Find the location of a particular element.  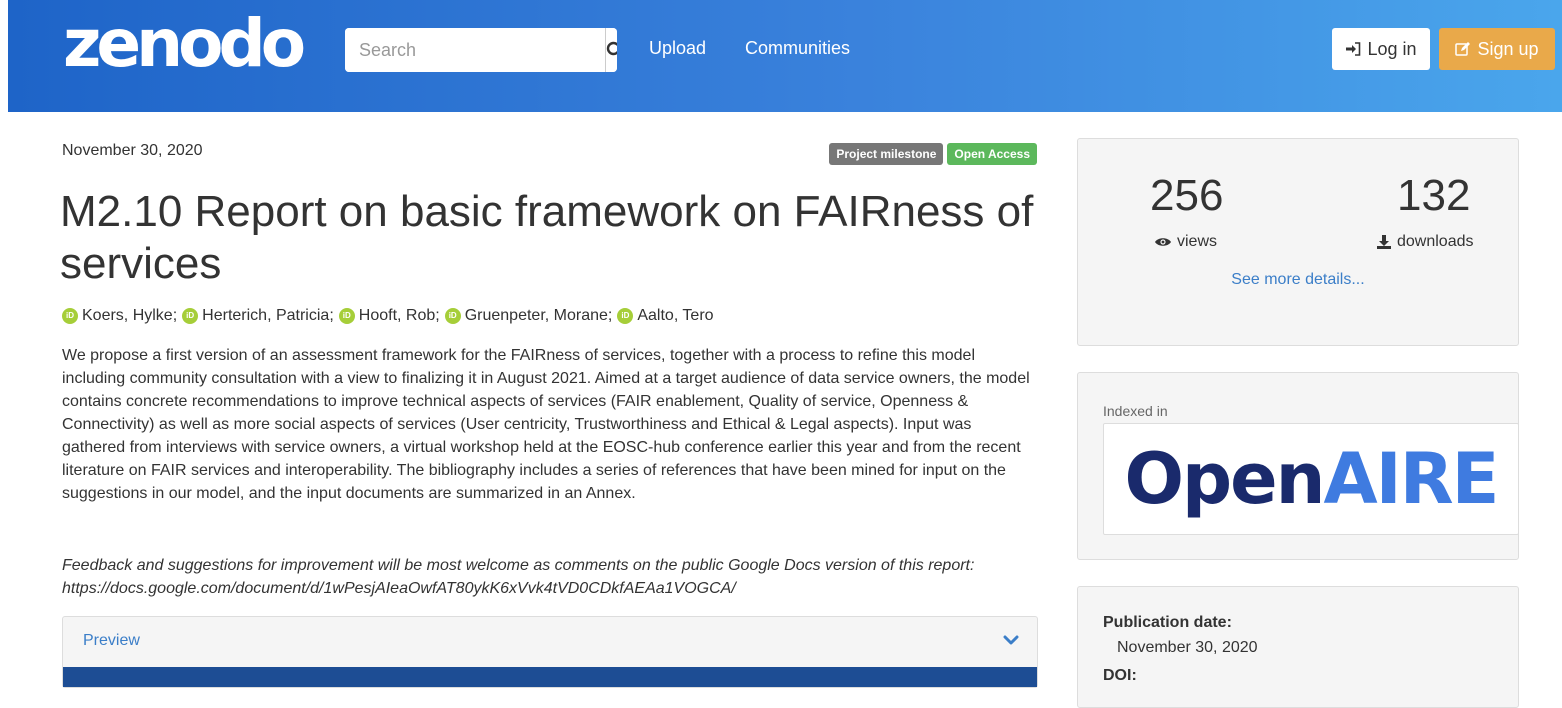

downloads-stat: downloads is located at coordinates (1425, 242).